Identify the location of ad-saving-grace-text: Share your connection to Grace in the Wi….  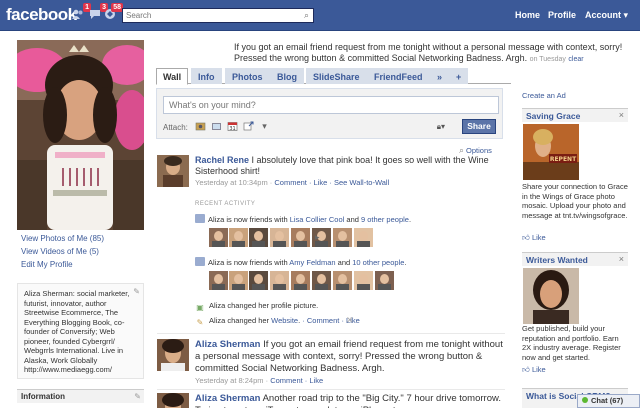
(575, 201).